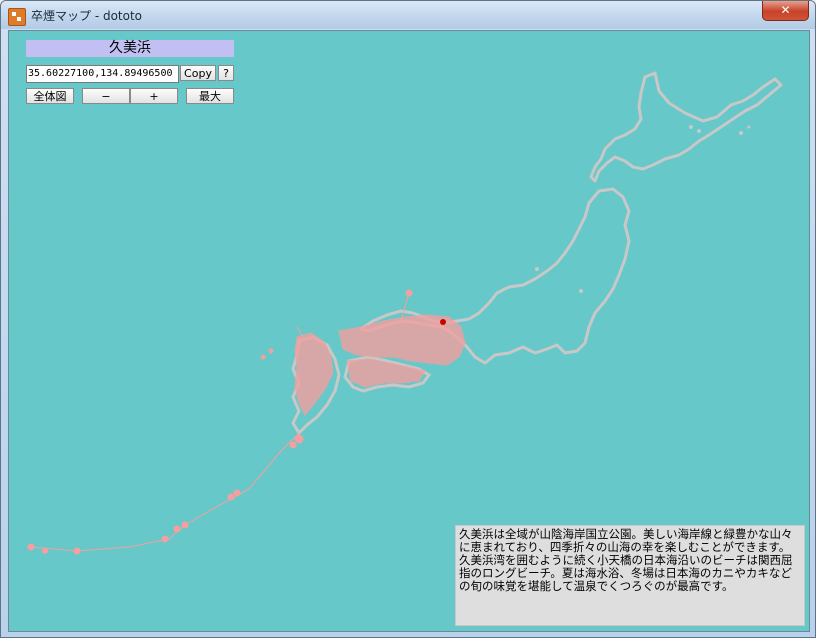  Describe the element at coordinates (408, 15) in the screenshot. I see `title-bar: 卒煙マップ - dototo ✕` at that location.